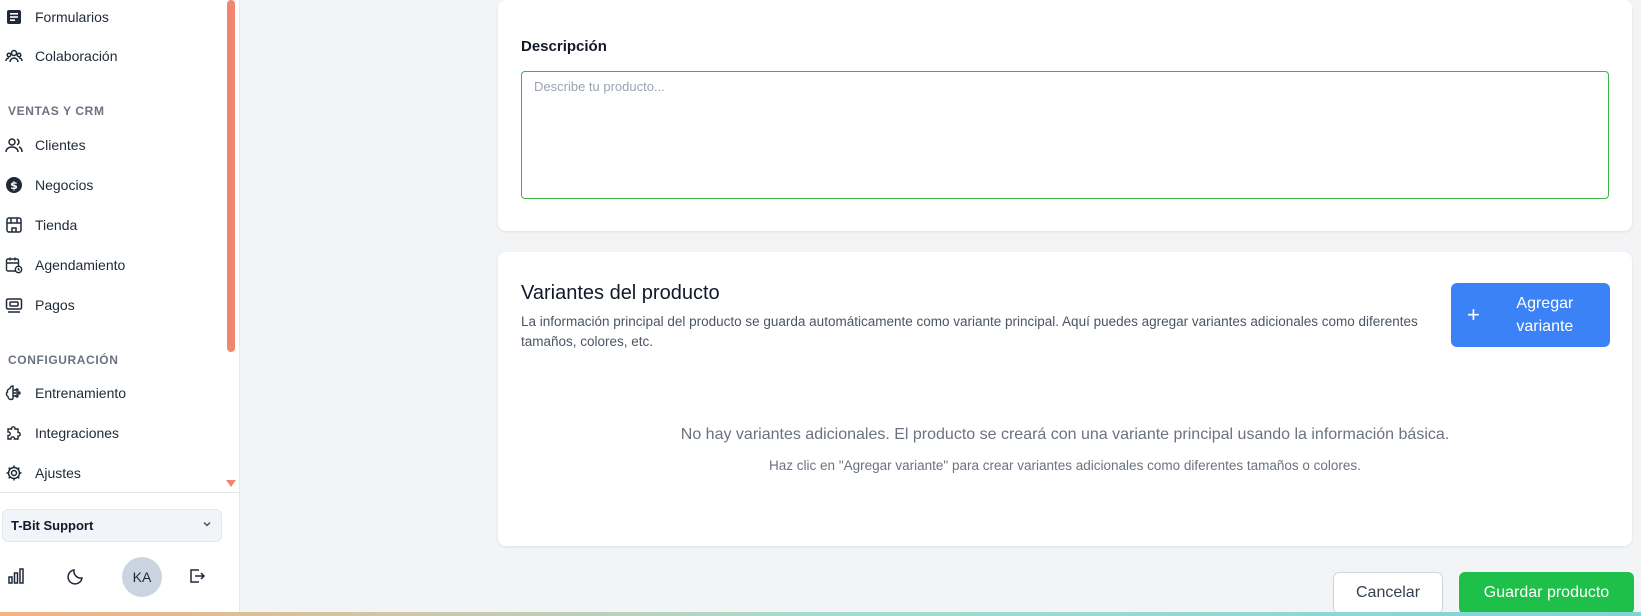 The image size is (1641, 616). I want to click on sidebar-item-label: Pagos, so click(55, 305).